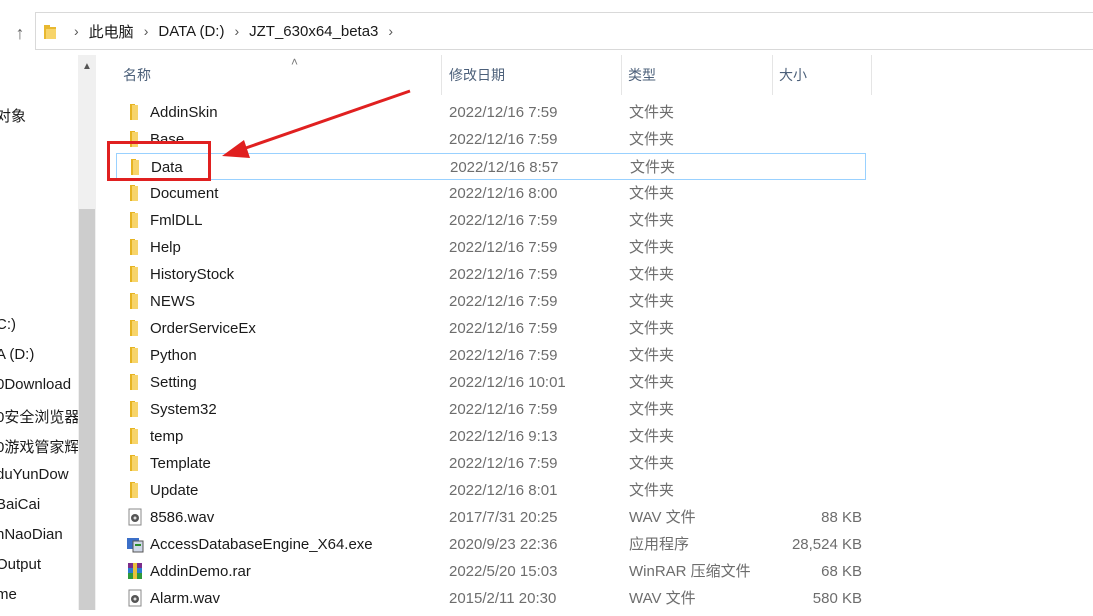  What do you see at coordinates (39, 416) in the screenshot?
I see `nav-item: 0安全浏览器` at bounding box center [39, 416].